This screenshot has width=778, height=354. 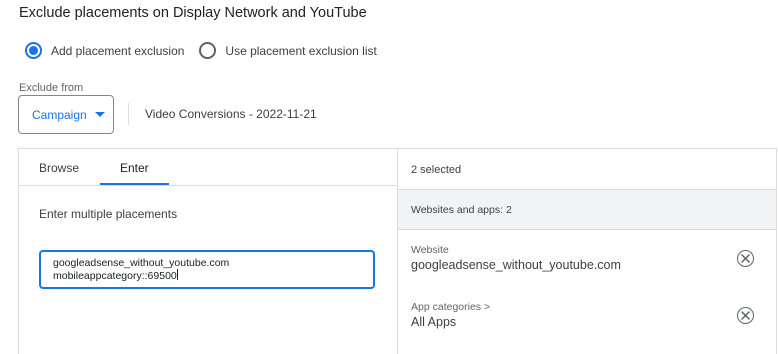 What do you see at coordinates (128, 114) in the screenshot?
I see `divider` at bounding box center [128, 114].